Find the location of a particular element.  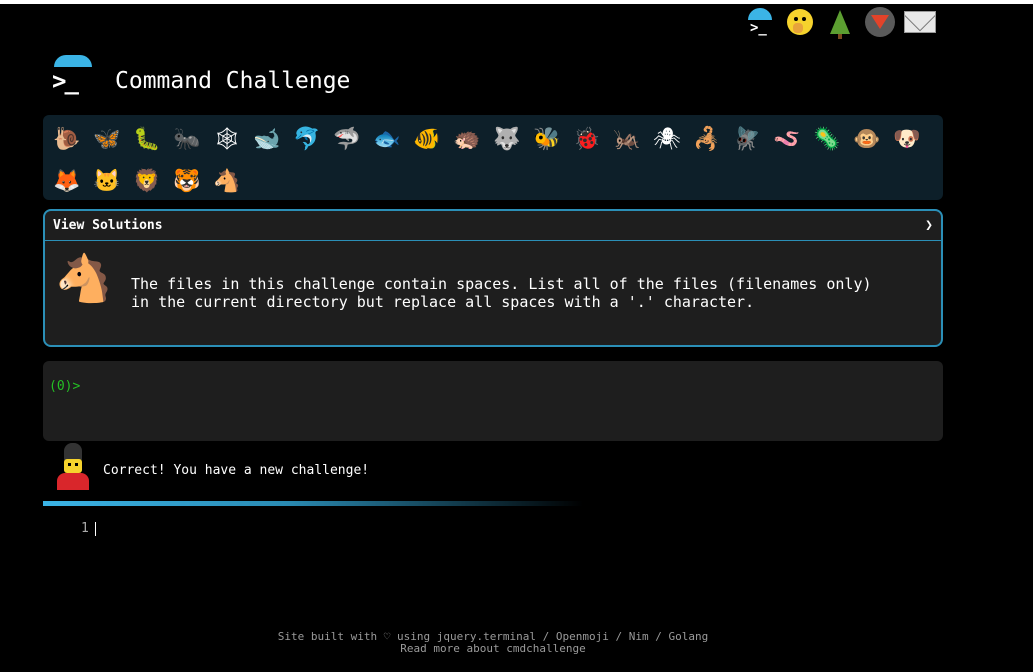

whale-icon: 🐋 is located at coordinates (267, 140).